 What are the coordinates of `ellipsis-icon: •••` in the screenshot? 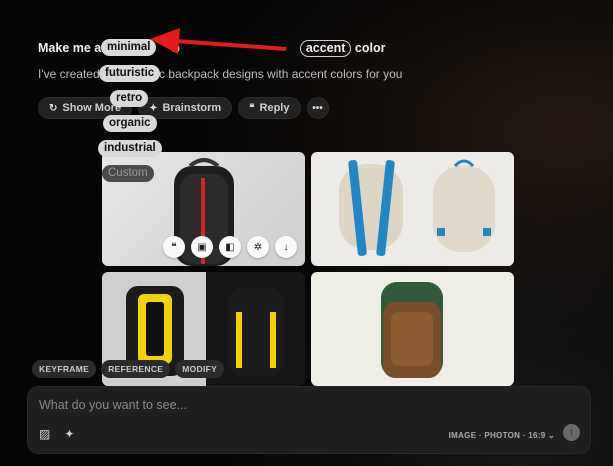 It's located at (317, 108).